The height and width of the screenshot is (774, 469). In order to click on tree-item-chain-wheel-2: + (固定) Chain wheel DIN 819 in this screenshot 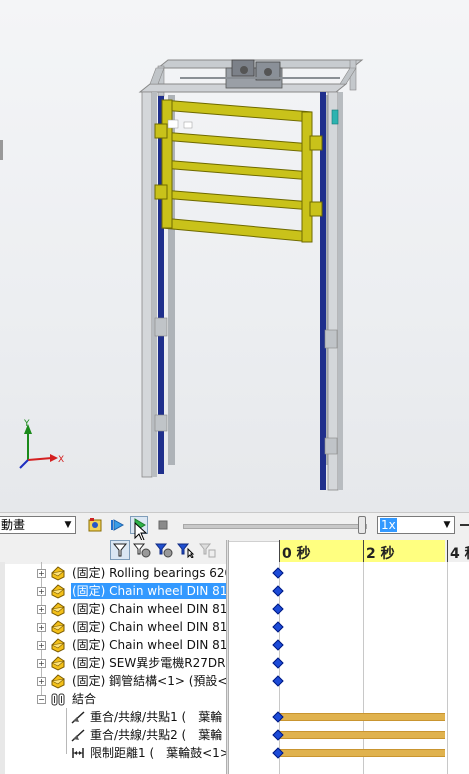, I will do `click(113, 609)`.